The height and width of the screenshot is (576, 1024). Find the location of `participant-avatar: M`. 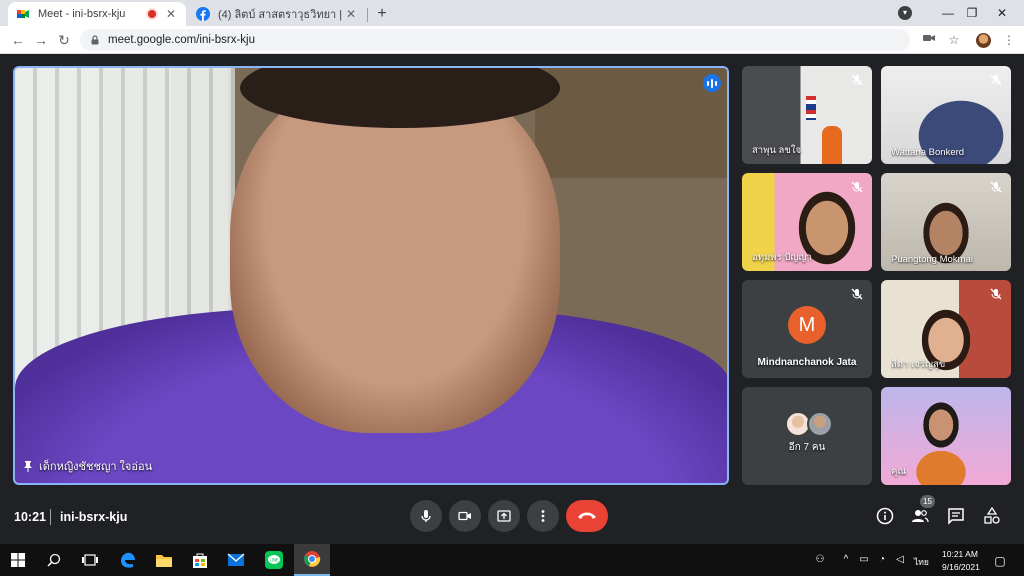

participant-avatar: M is located at coordinates (807, 325).